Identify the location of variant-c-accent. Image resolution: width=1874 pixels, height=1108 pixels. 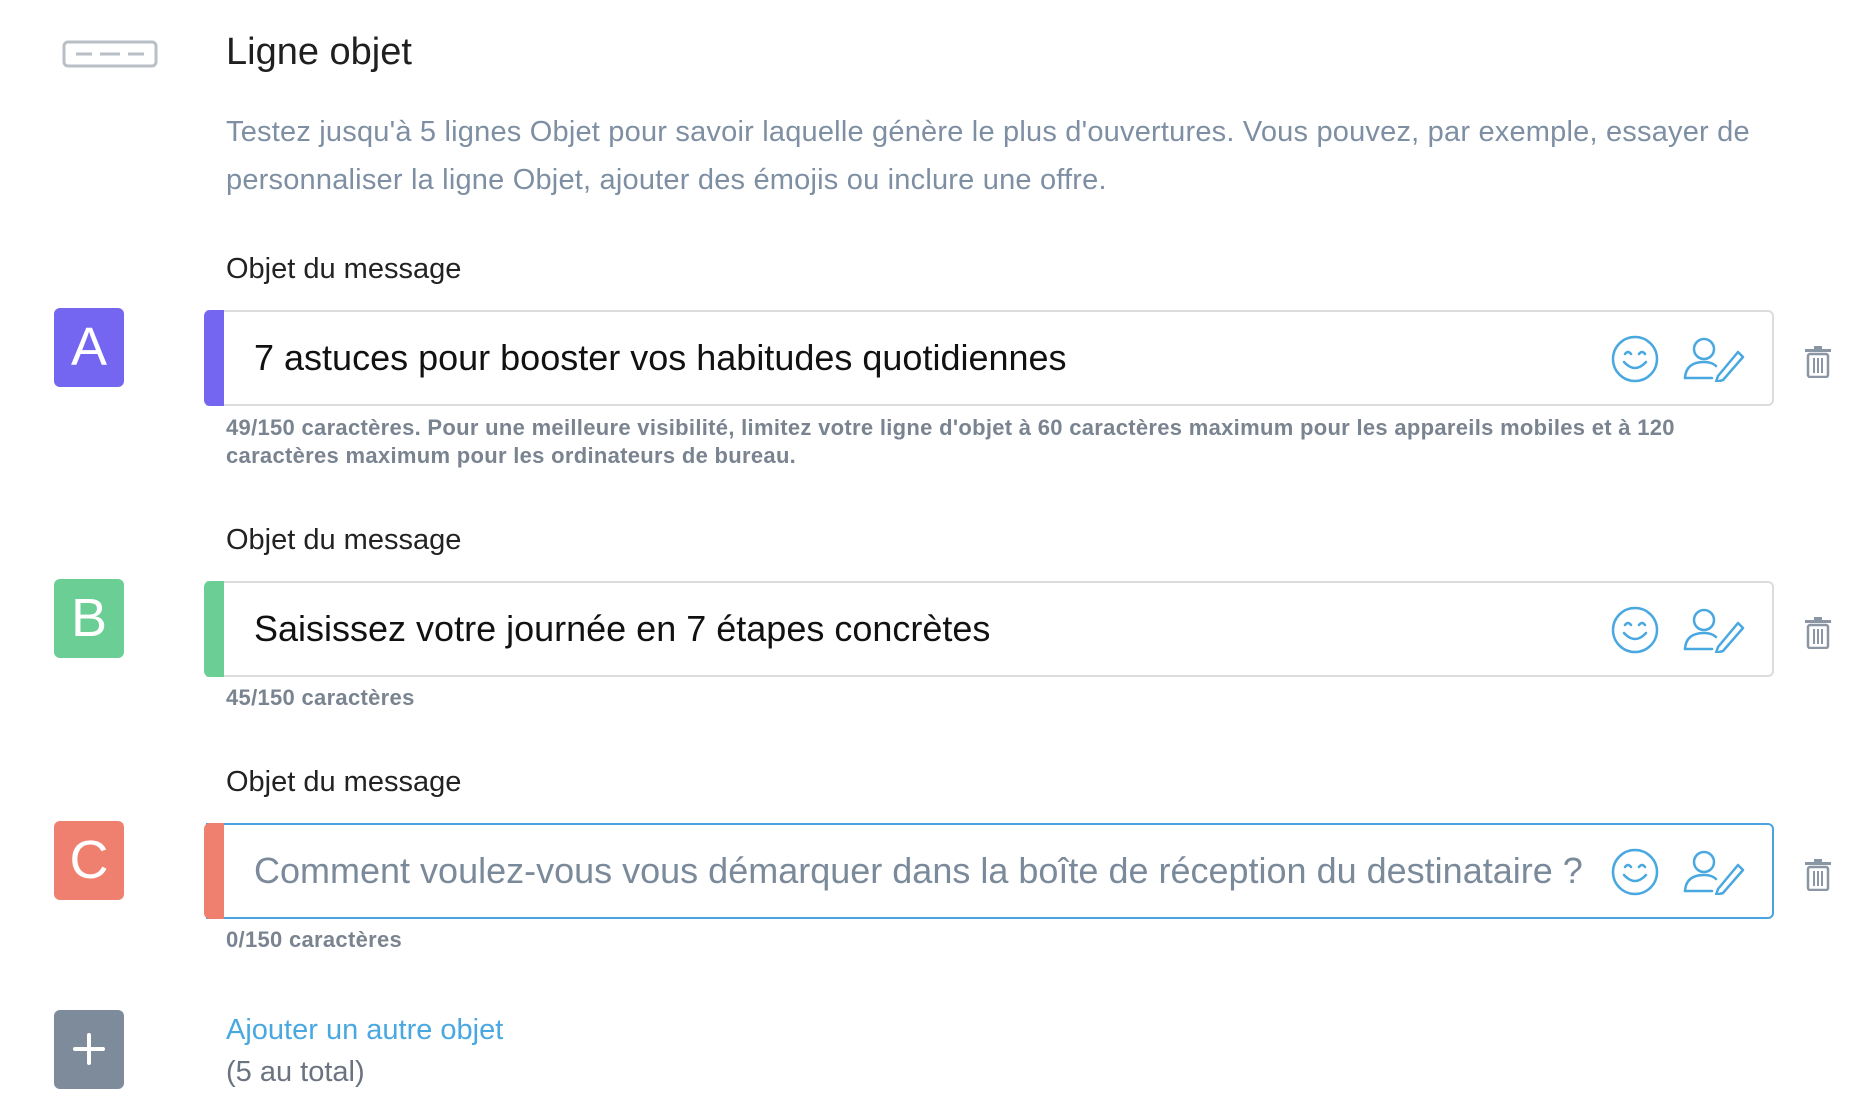
(214, 871).